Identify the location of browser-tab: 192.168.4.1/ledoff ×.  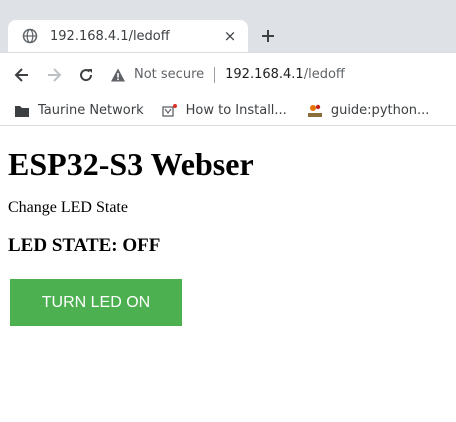
(128, 36).